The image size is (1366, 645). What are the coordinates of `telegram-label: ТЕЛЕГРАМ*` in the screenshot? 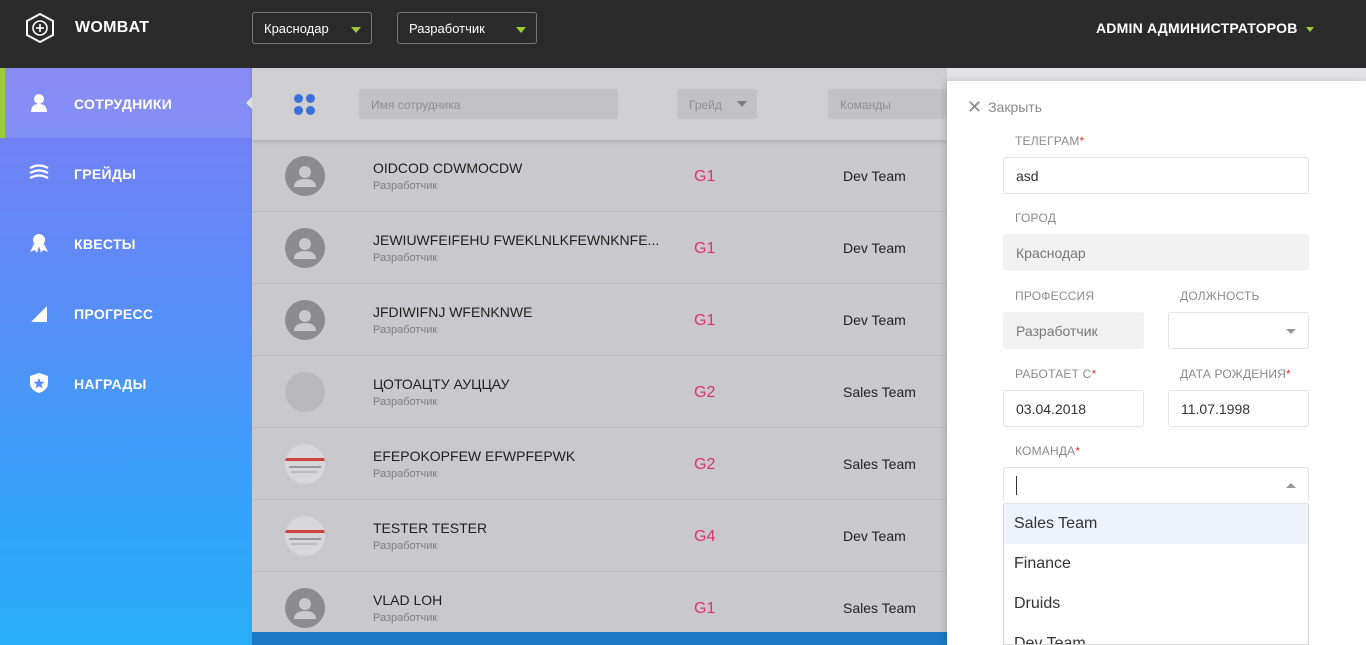 It's located at (1050, 141).